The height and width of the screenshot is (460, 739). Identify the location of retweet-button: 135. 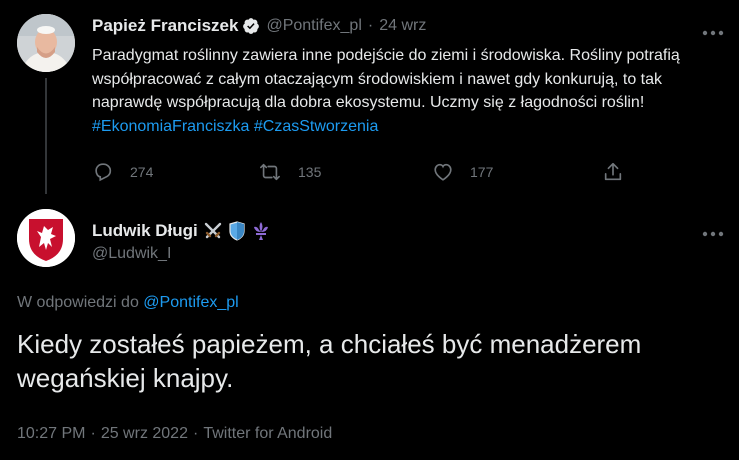
(289, 172).